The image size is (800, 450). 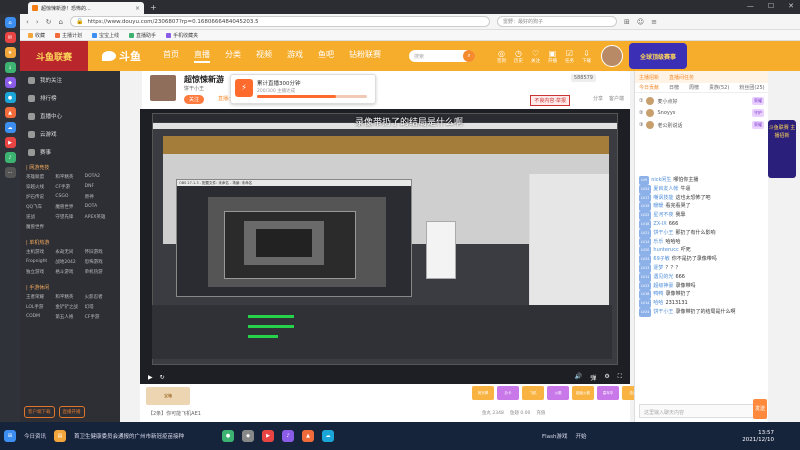 I want to click on cloud-icon: ☁, so click(x=10, y=127).